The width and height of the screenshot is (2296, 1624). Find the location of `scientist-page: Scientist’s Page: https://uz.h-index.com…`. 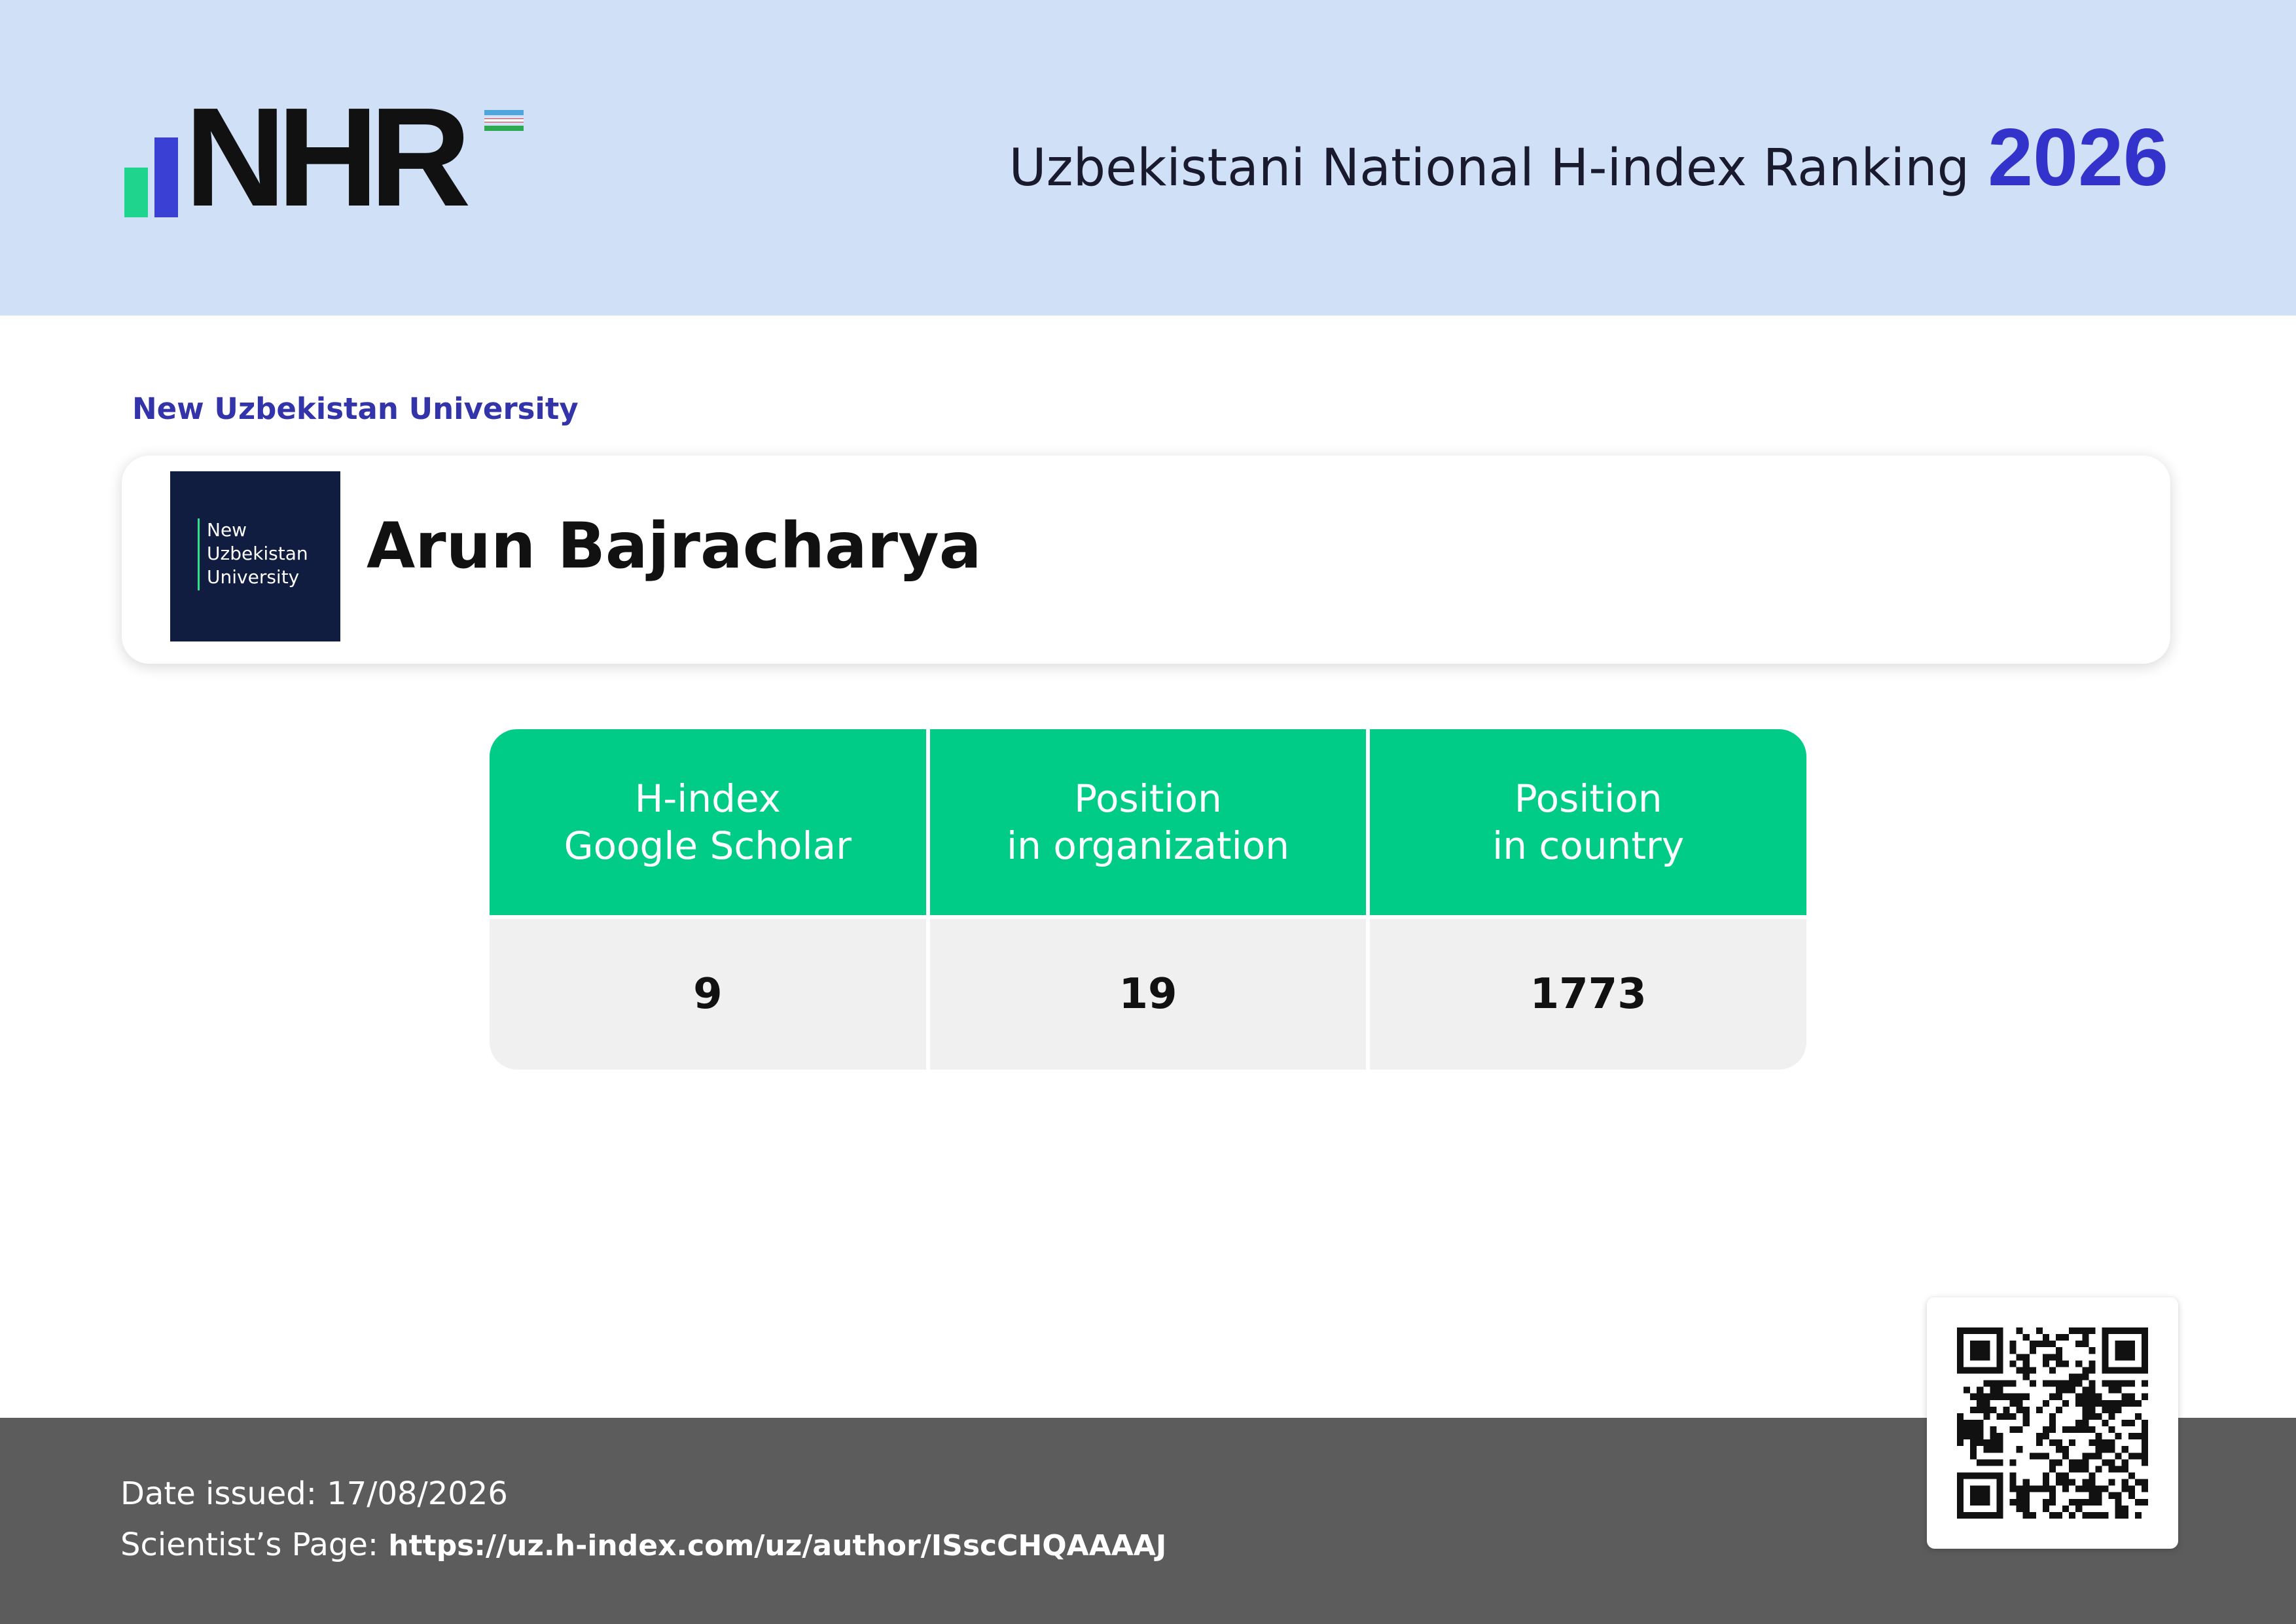

scientist-page: Scientist’s Page: https://uz.h-index.com… is located at coordinates (643, 1544).